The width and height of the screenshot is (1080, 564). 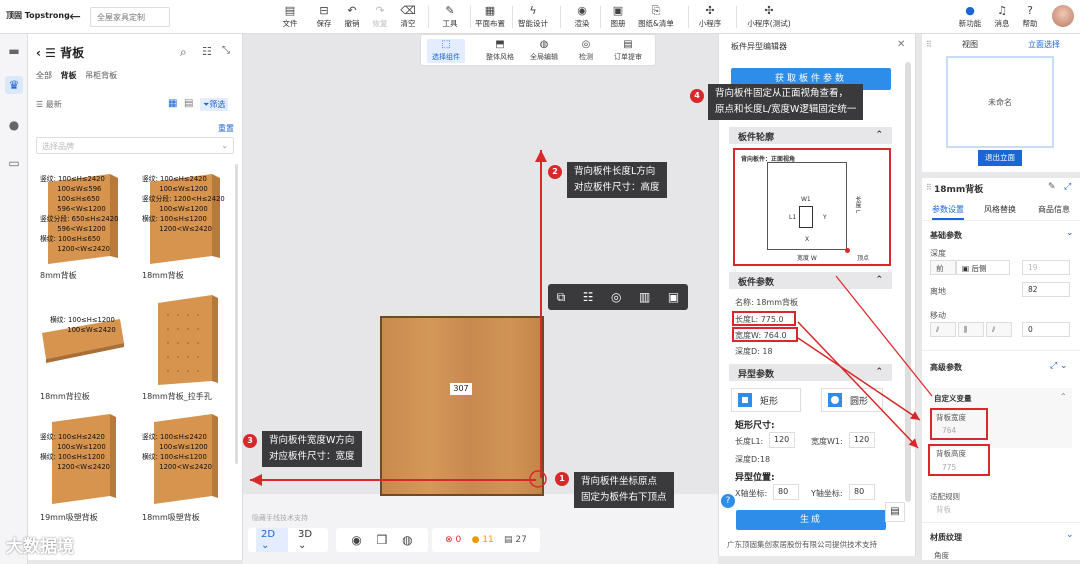 What do you see at coordinates (250, 441) in the screenshot?
I see `callout-number-3: 3` at bounding box center [250, 441].